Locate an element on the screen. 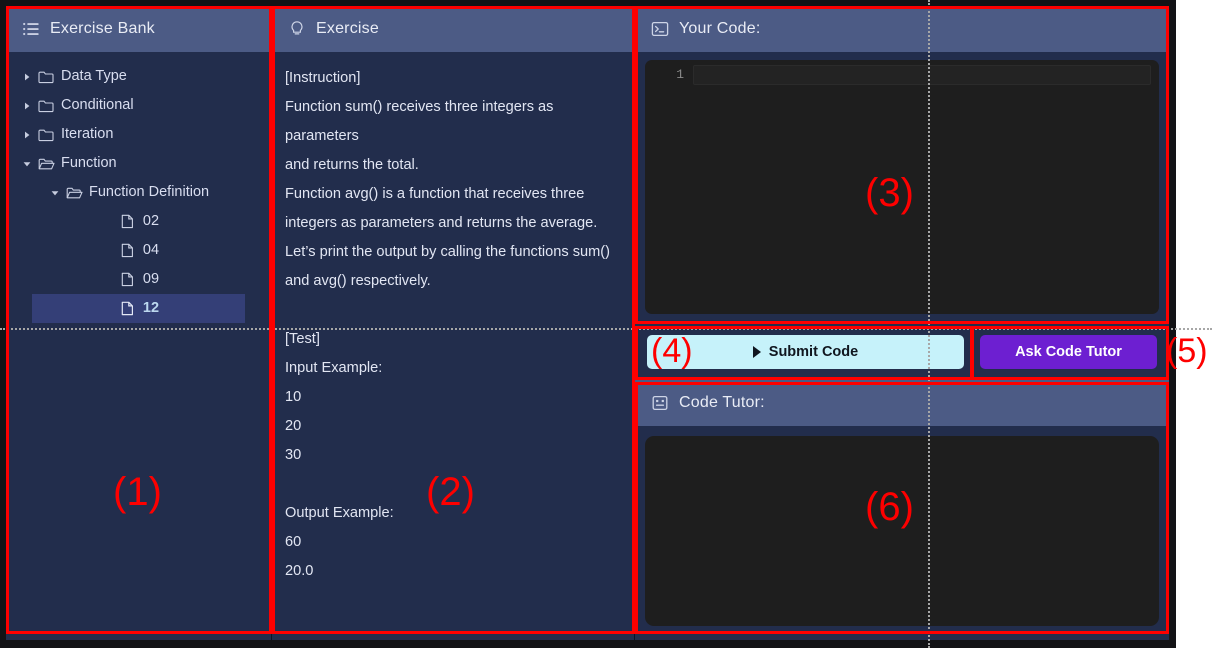  sidebar-item-label: 09 is located at coordinates (151, 279).